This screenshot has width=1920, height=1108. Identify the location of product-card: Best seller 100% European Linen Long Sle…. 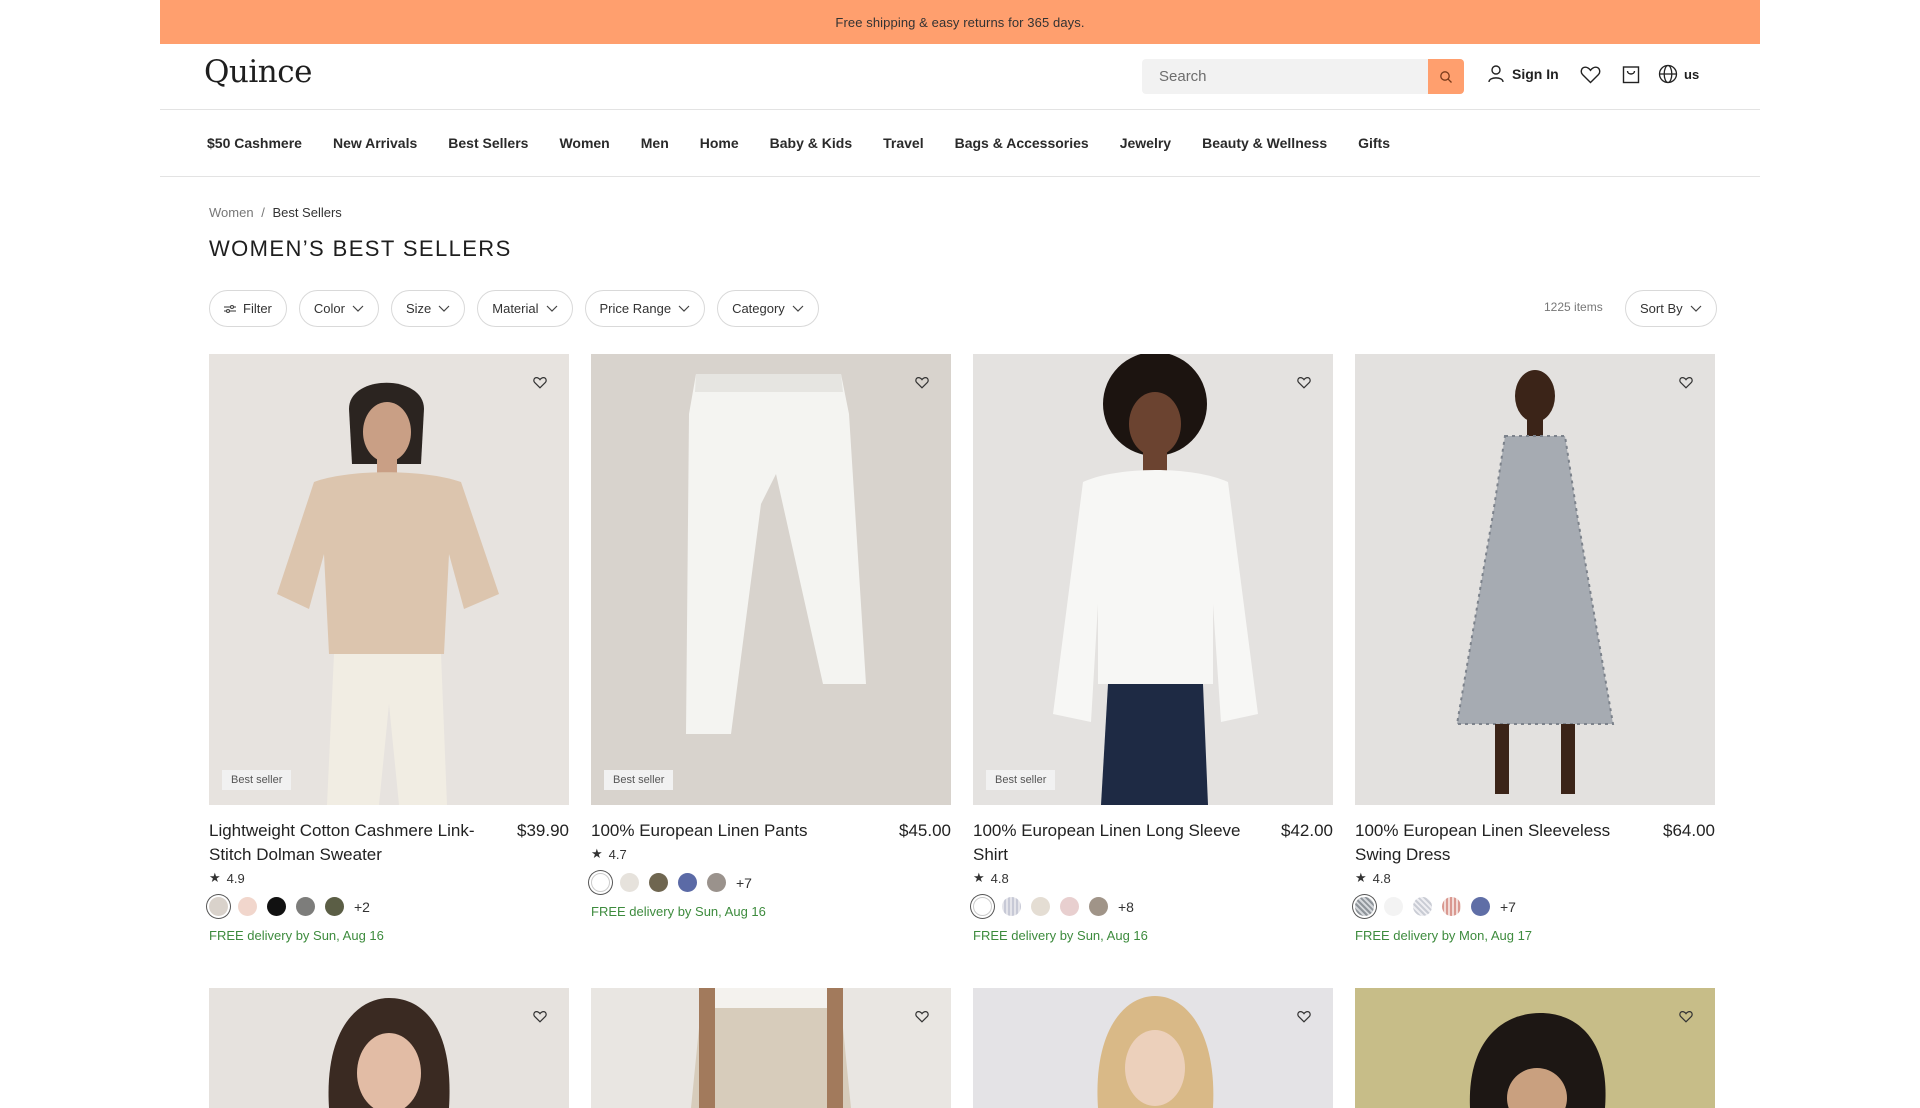
(1153, 648).